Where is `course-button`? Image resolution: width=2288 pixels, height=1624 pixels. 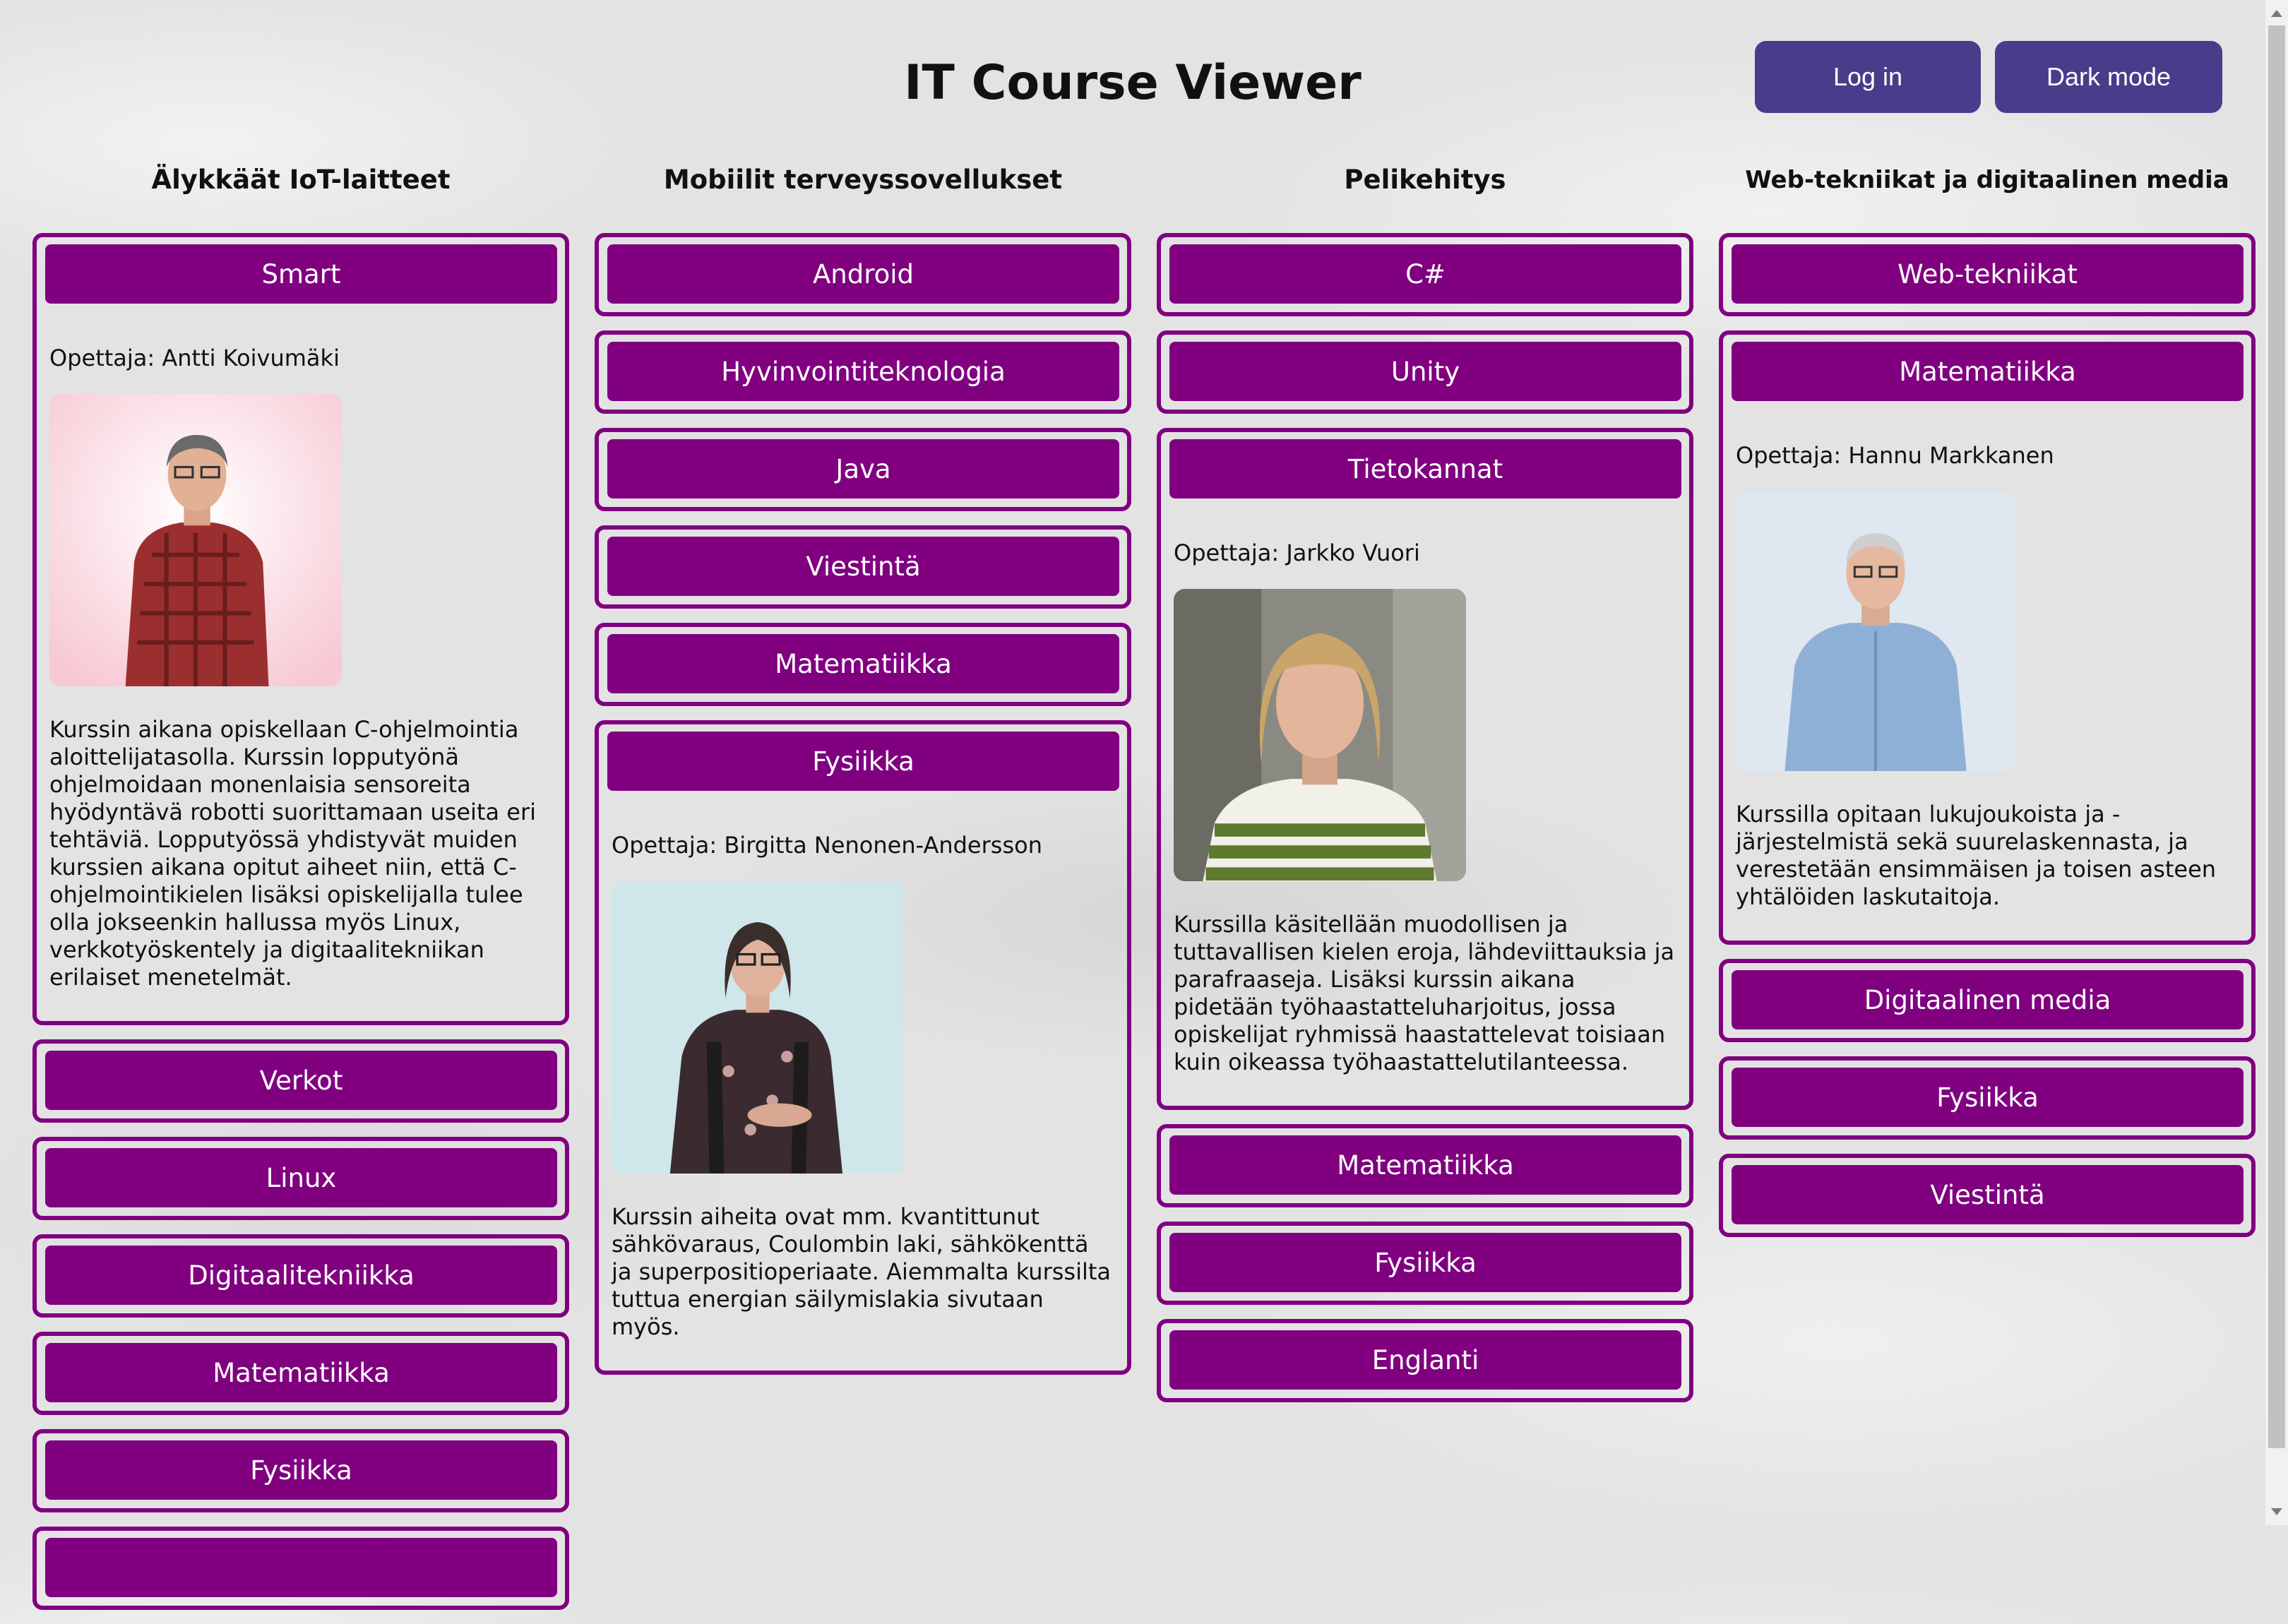 course-button is located at coordinates (301, 1567).